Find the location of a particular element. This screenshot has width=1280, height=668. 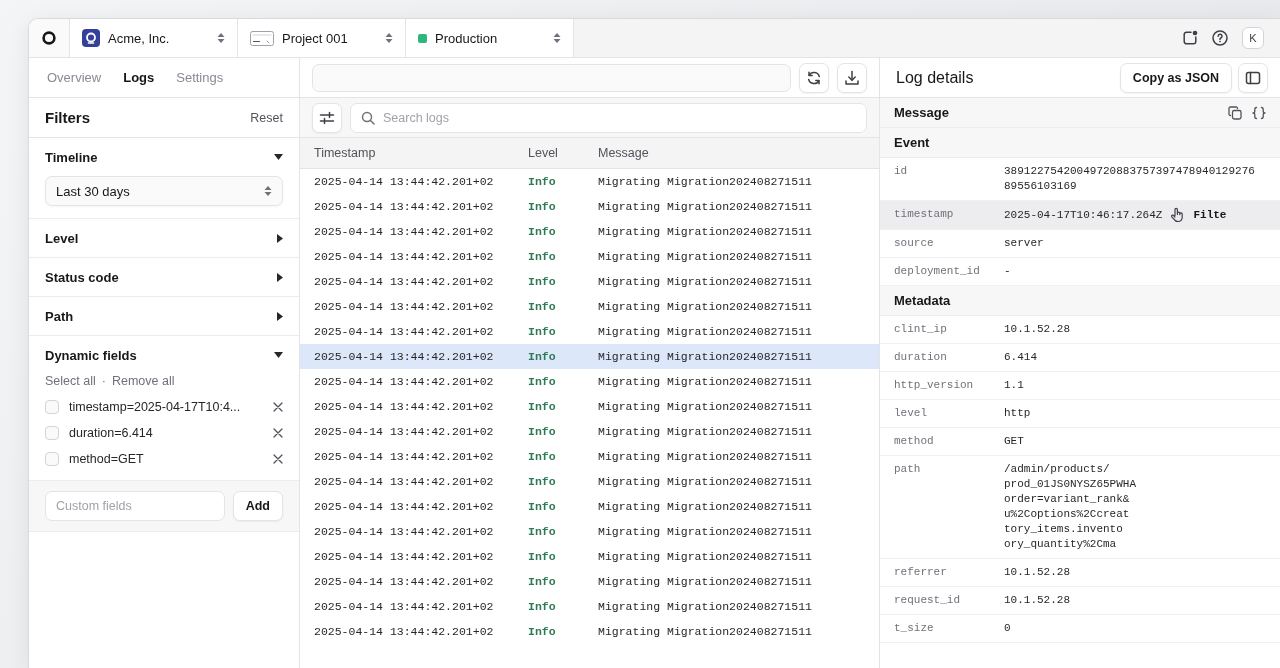

org-selector: Acme, Inc. is located at coordinates (154, 38).